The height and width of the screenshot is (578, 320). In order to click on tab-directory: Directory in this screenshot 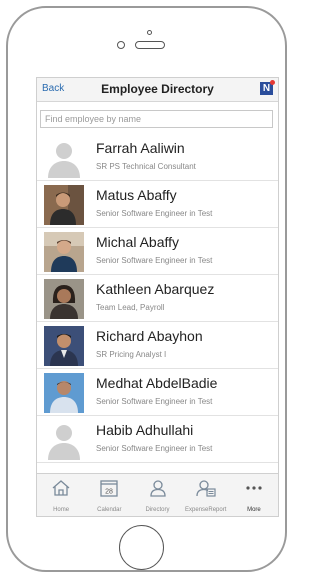, I will do `click(157, 495)`.